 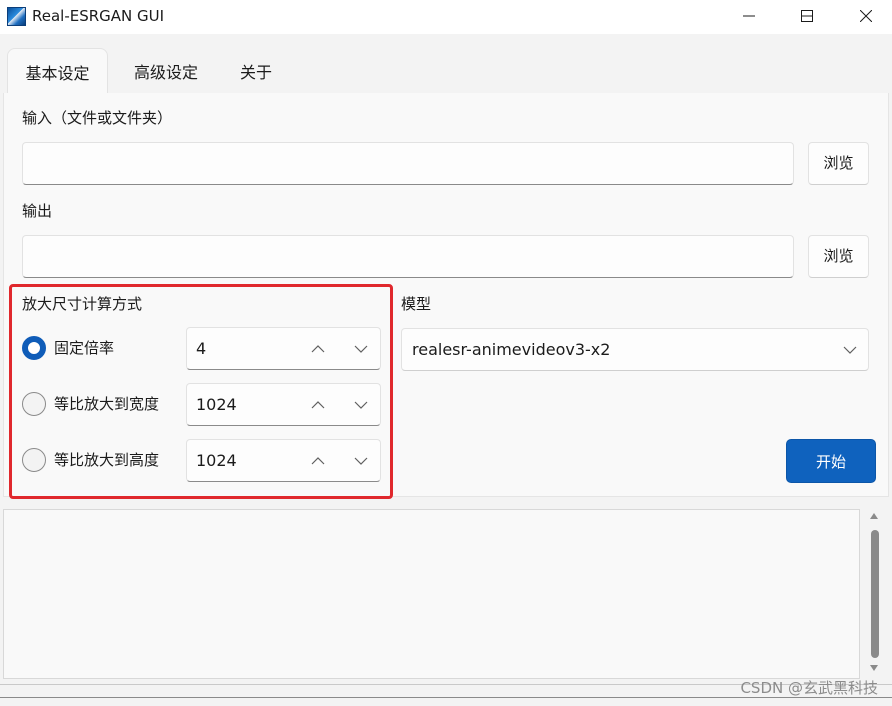 What do you see at coordinates (283, 348) in the screenshot?
I see `fixed-ratio-spinbox: 4` at bounding box center [283, 348].